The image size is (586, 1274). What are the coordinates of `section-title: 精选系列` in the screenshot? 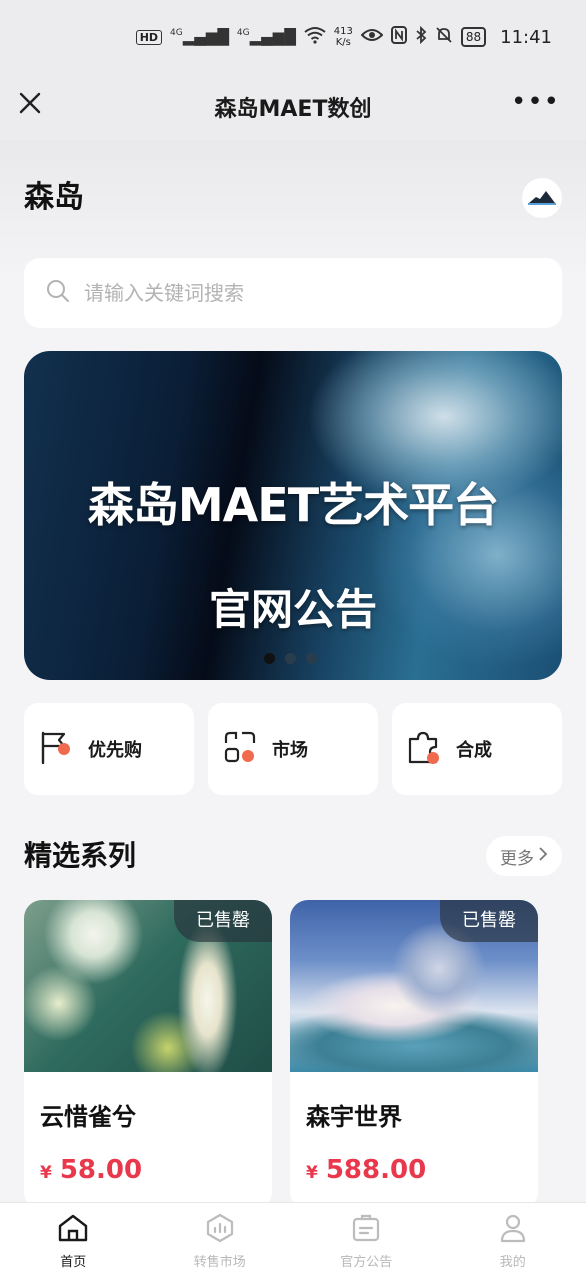 It's located at (80, 855).